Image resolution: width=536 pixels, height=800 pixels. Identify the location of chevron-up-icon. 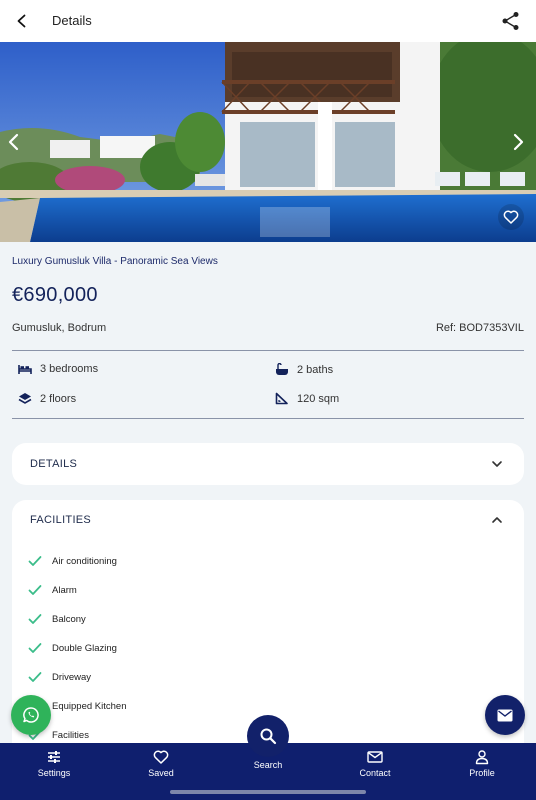
(497, 520).